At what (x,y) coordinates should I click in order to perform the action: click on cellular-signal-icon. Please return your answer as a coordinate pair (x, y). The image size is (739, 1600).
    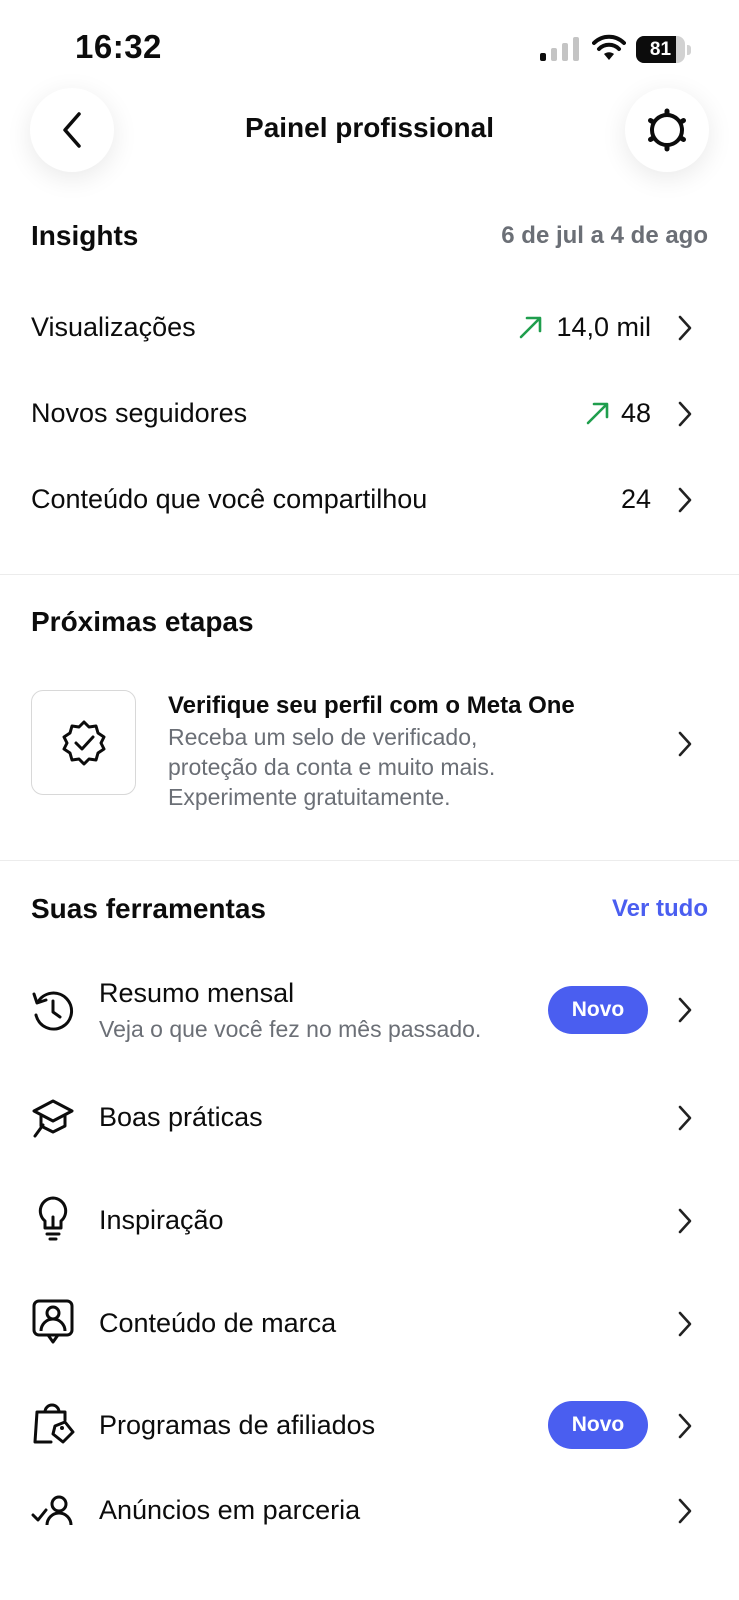
    Looking at the image, I should click on (559, 49).